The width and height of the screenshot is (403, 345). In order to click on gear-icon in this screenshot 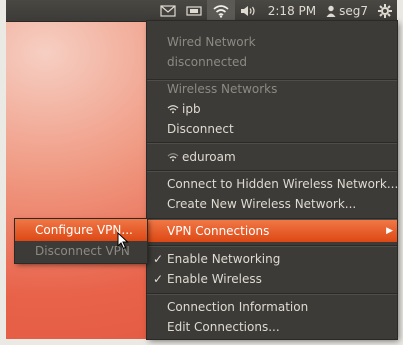, I will do `click(385, 10)`.